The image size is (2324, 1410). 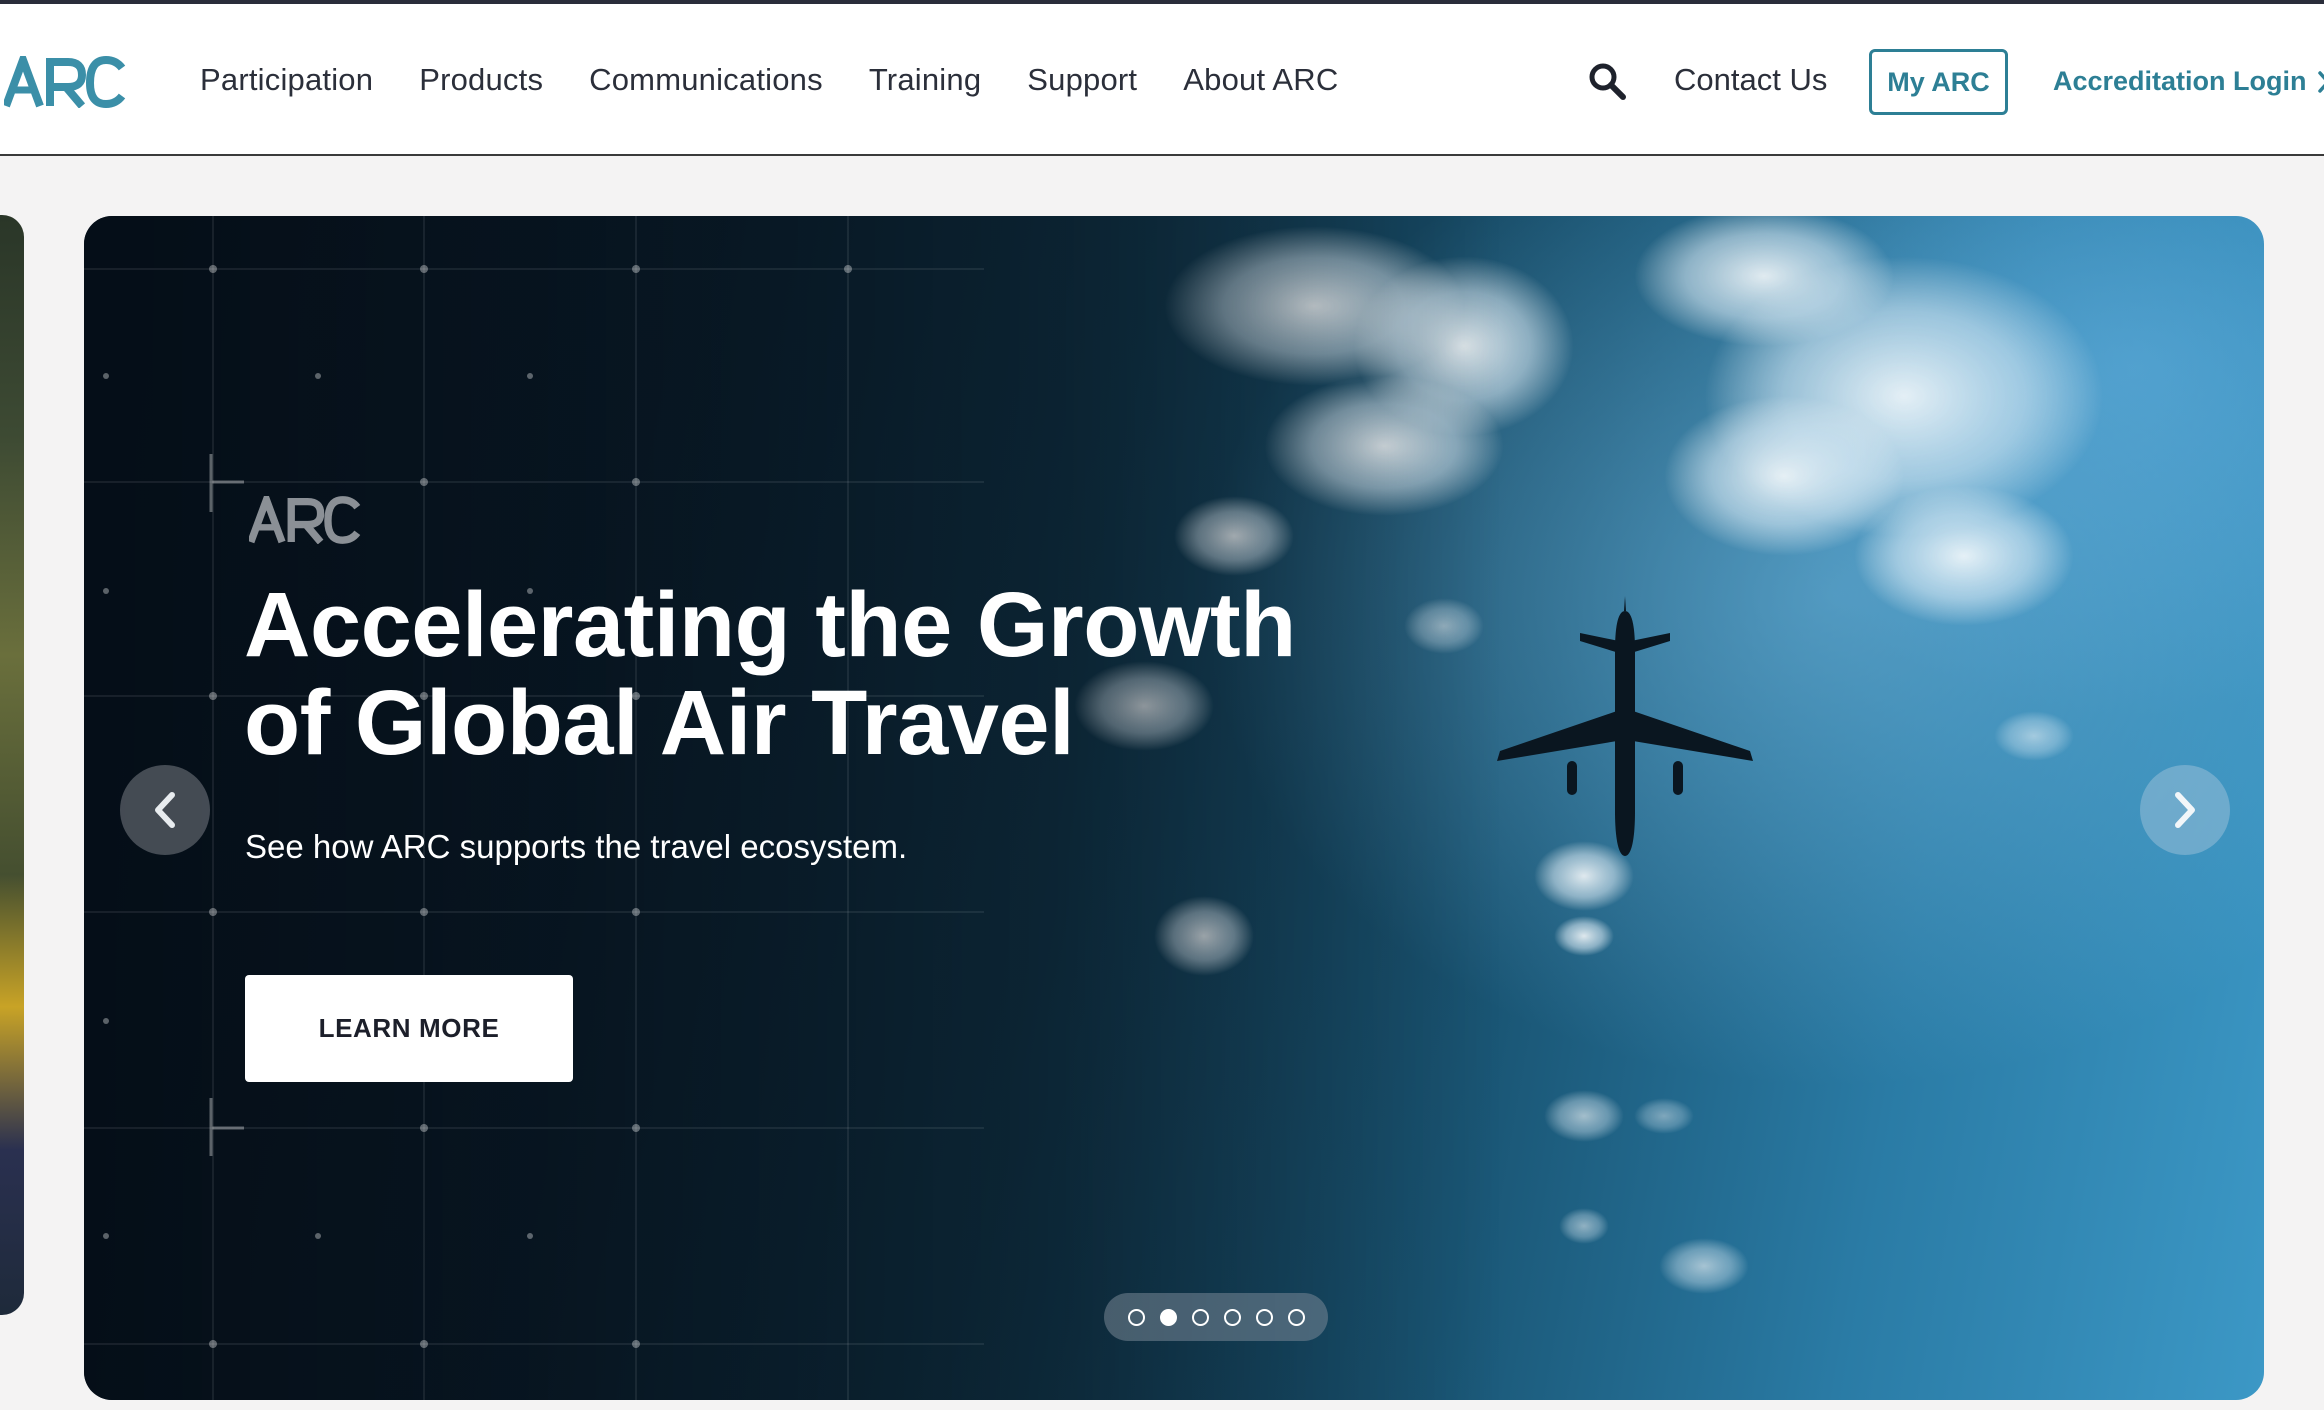 I want to click on carousel-next-button, so click(x=2185, y=810).